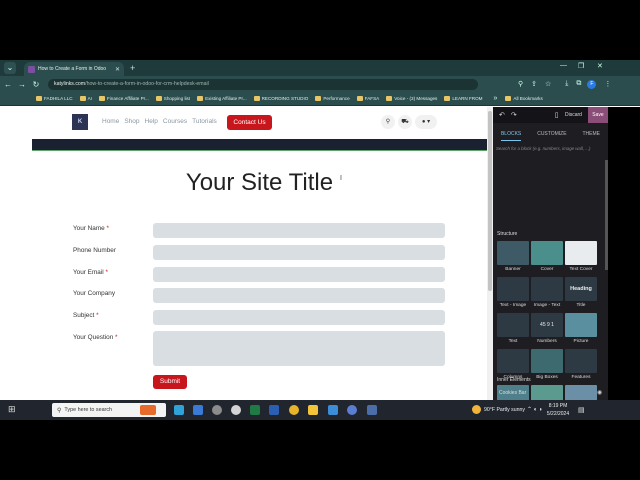 This screenshot has width=640, height=480. I want to click on translate-icon: ⚲, so click(520, 84).